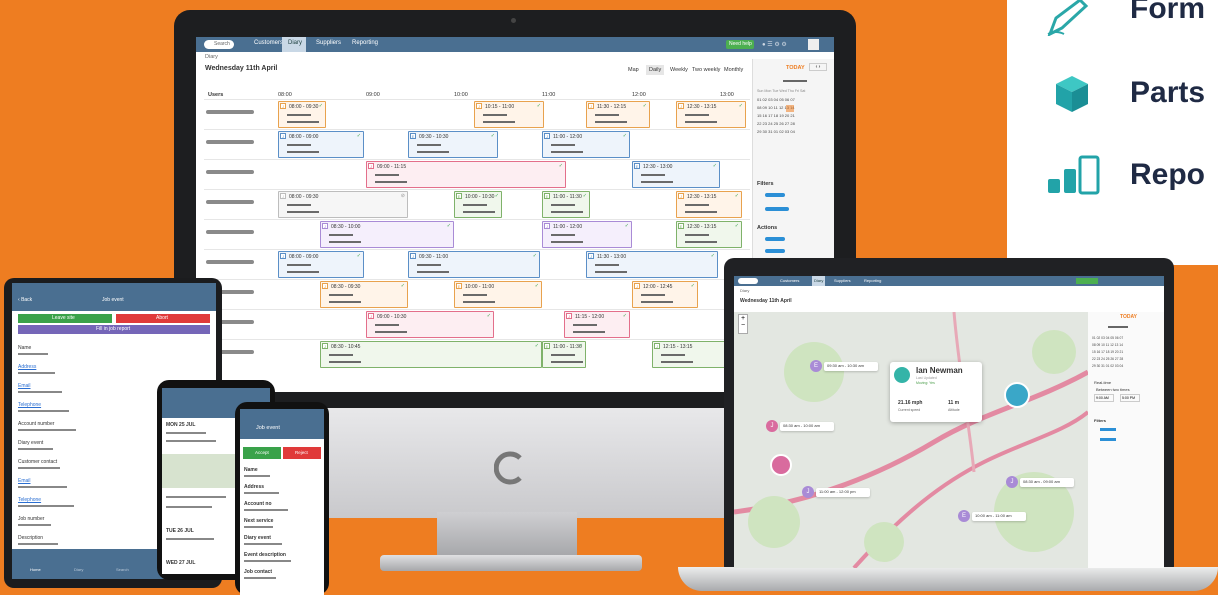 The height and width of the screenshot is (595, 1218). Describe the element at coordinates (709, 234) in the screenshot. I see `diary-event-block: E 12:30 - 13:15 ✓` at that location.